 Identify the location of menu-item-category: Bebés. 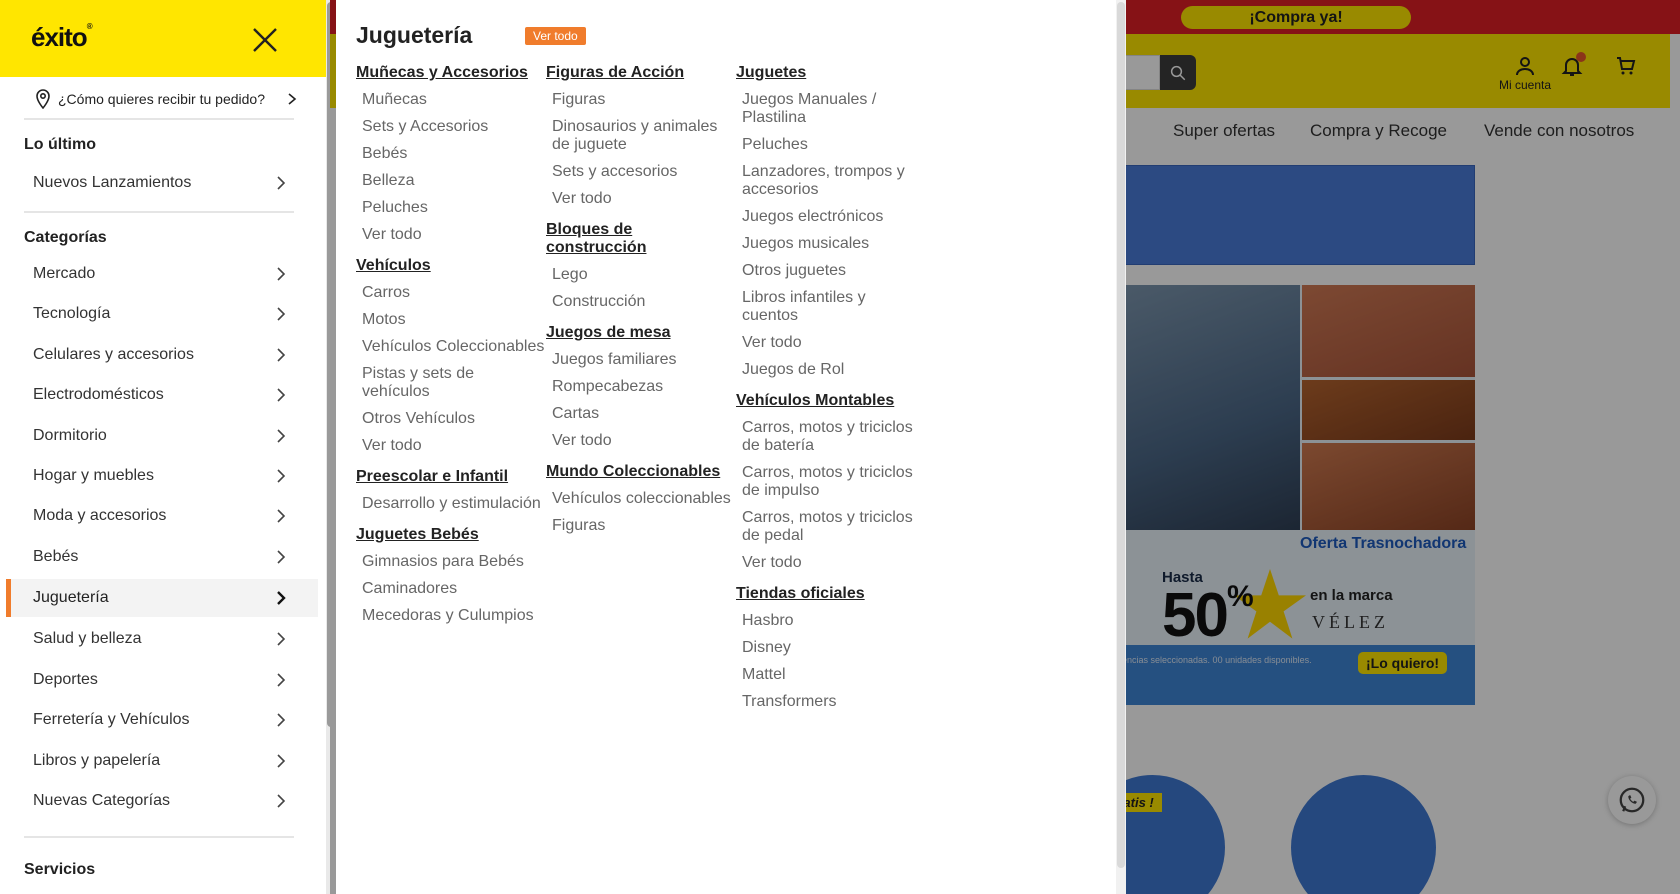
(162, 557).